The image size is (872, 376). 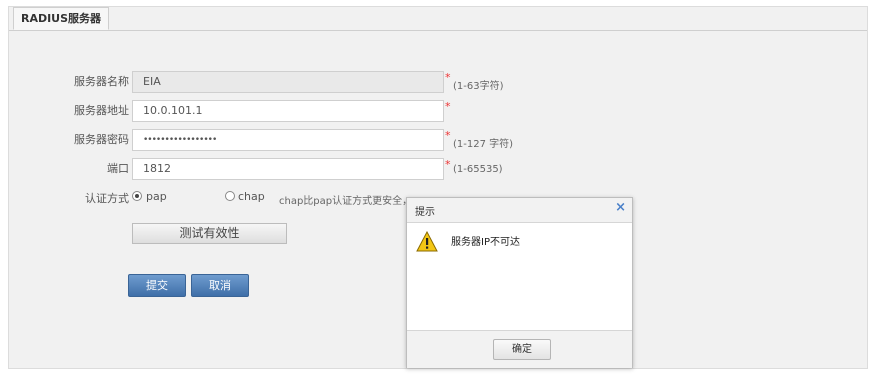 I want to click on auth-method-label: 认证方式, so click(x=107, y=198).